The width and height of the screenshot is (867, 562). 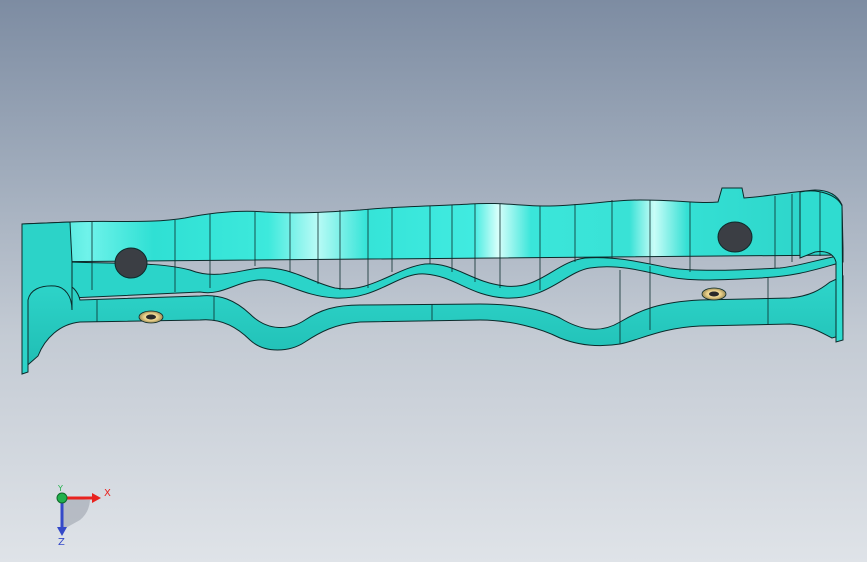 What do you see at coordinates (107, 493) in the screenshot?
I see `x-axis-label: X` at bounding box center [107, 493].